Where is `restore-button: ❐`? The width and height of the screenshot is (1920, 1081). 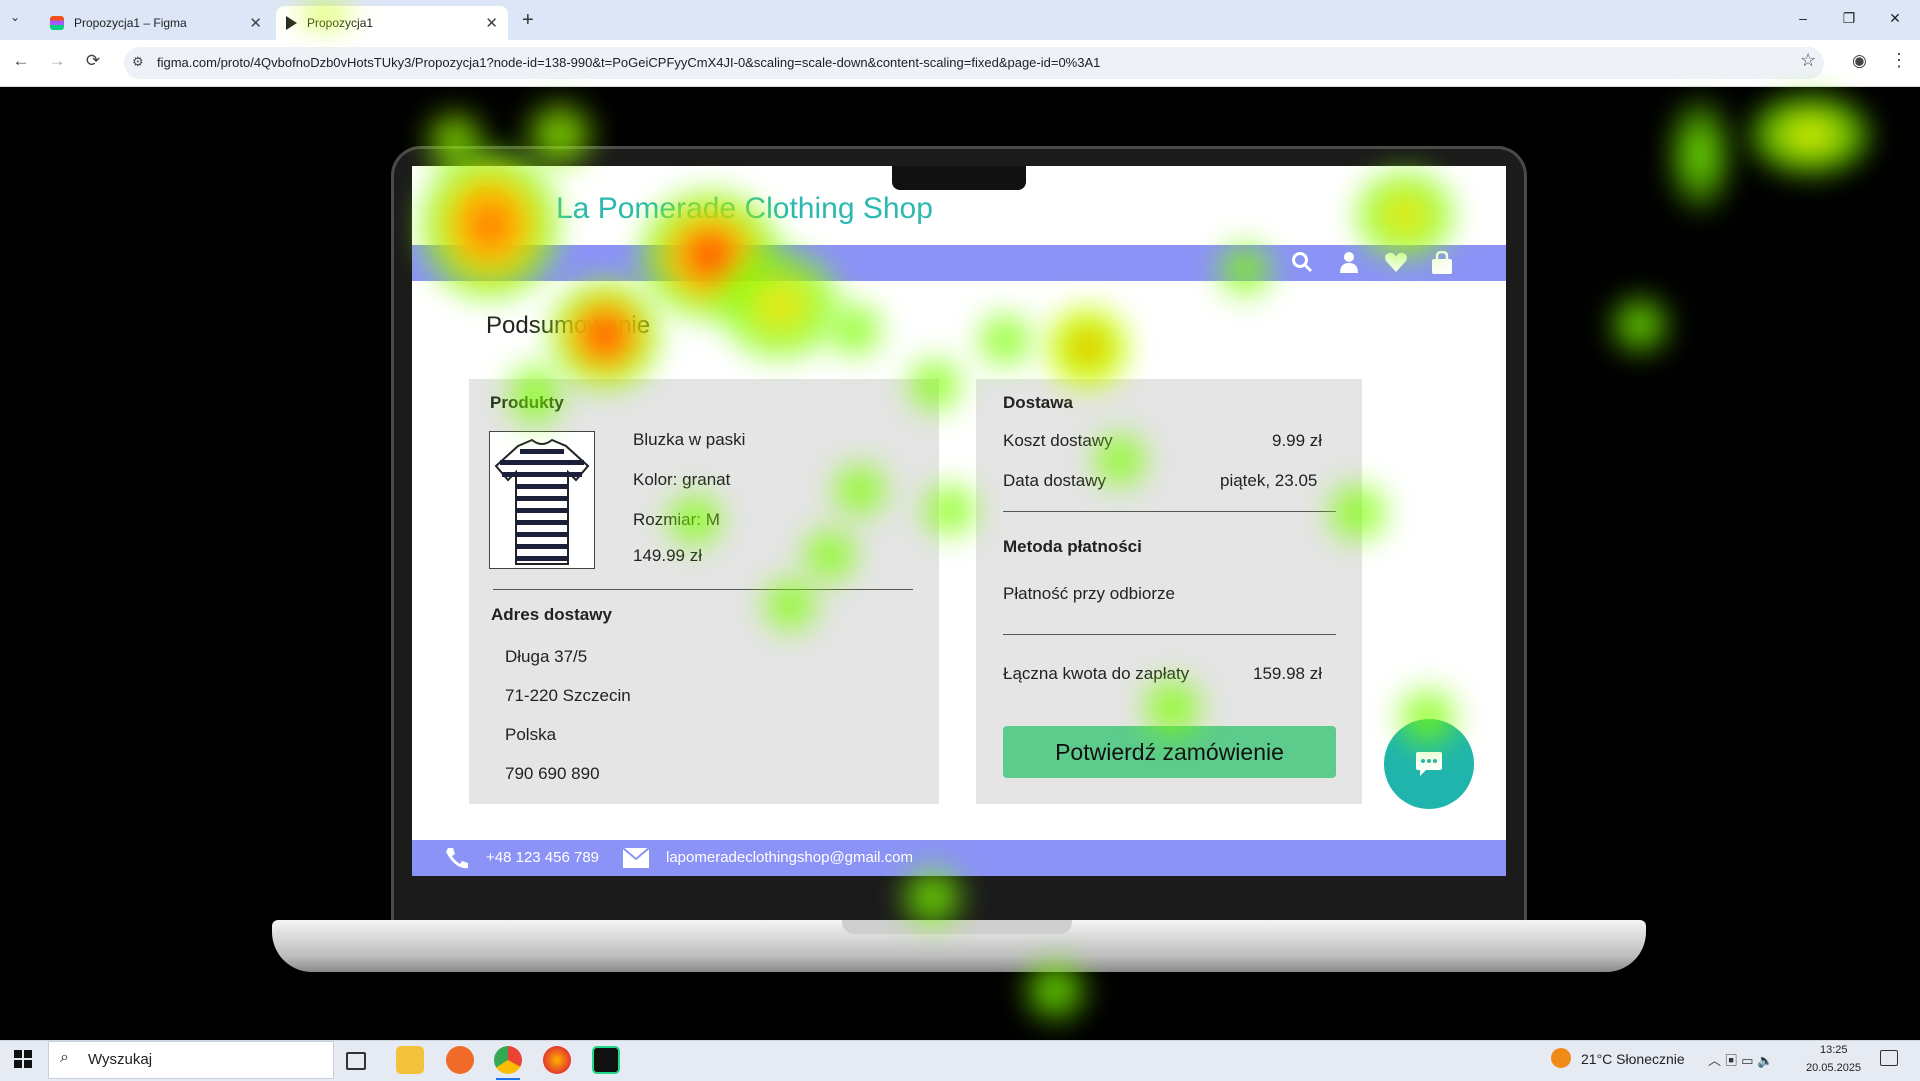
restore-button: ❐ is located at coordinates (1849, 18).